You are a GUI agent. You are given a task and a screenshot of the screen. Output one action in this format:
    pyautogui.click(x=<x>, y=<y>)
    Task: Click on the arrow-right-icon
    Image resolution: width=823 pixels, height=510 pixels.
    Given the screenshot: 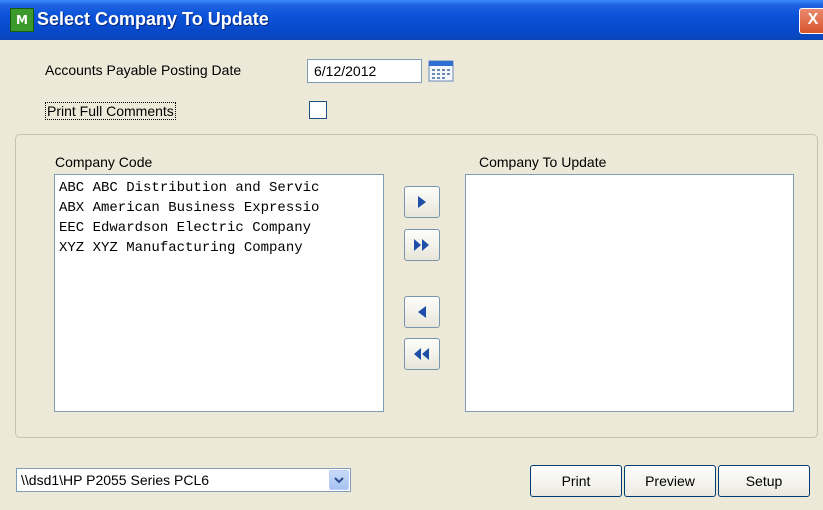 What is the action you would take?
    pyautogui.click(x=422, y=202)
    